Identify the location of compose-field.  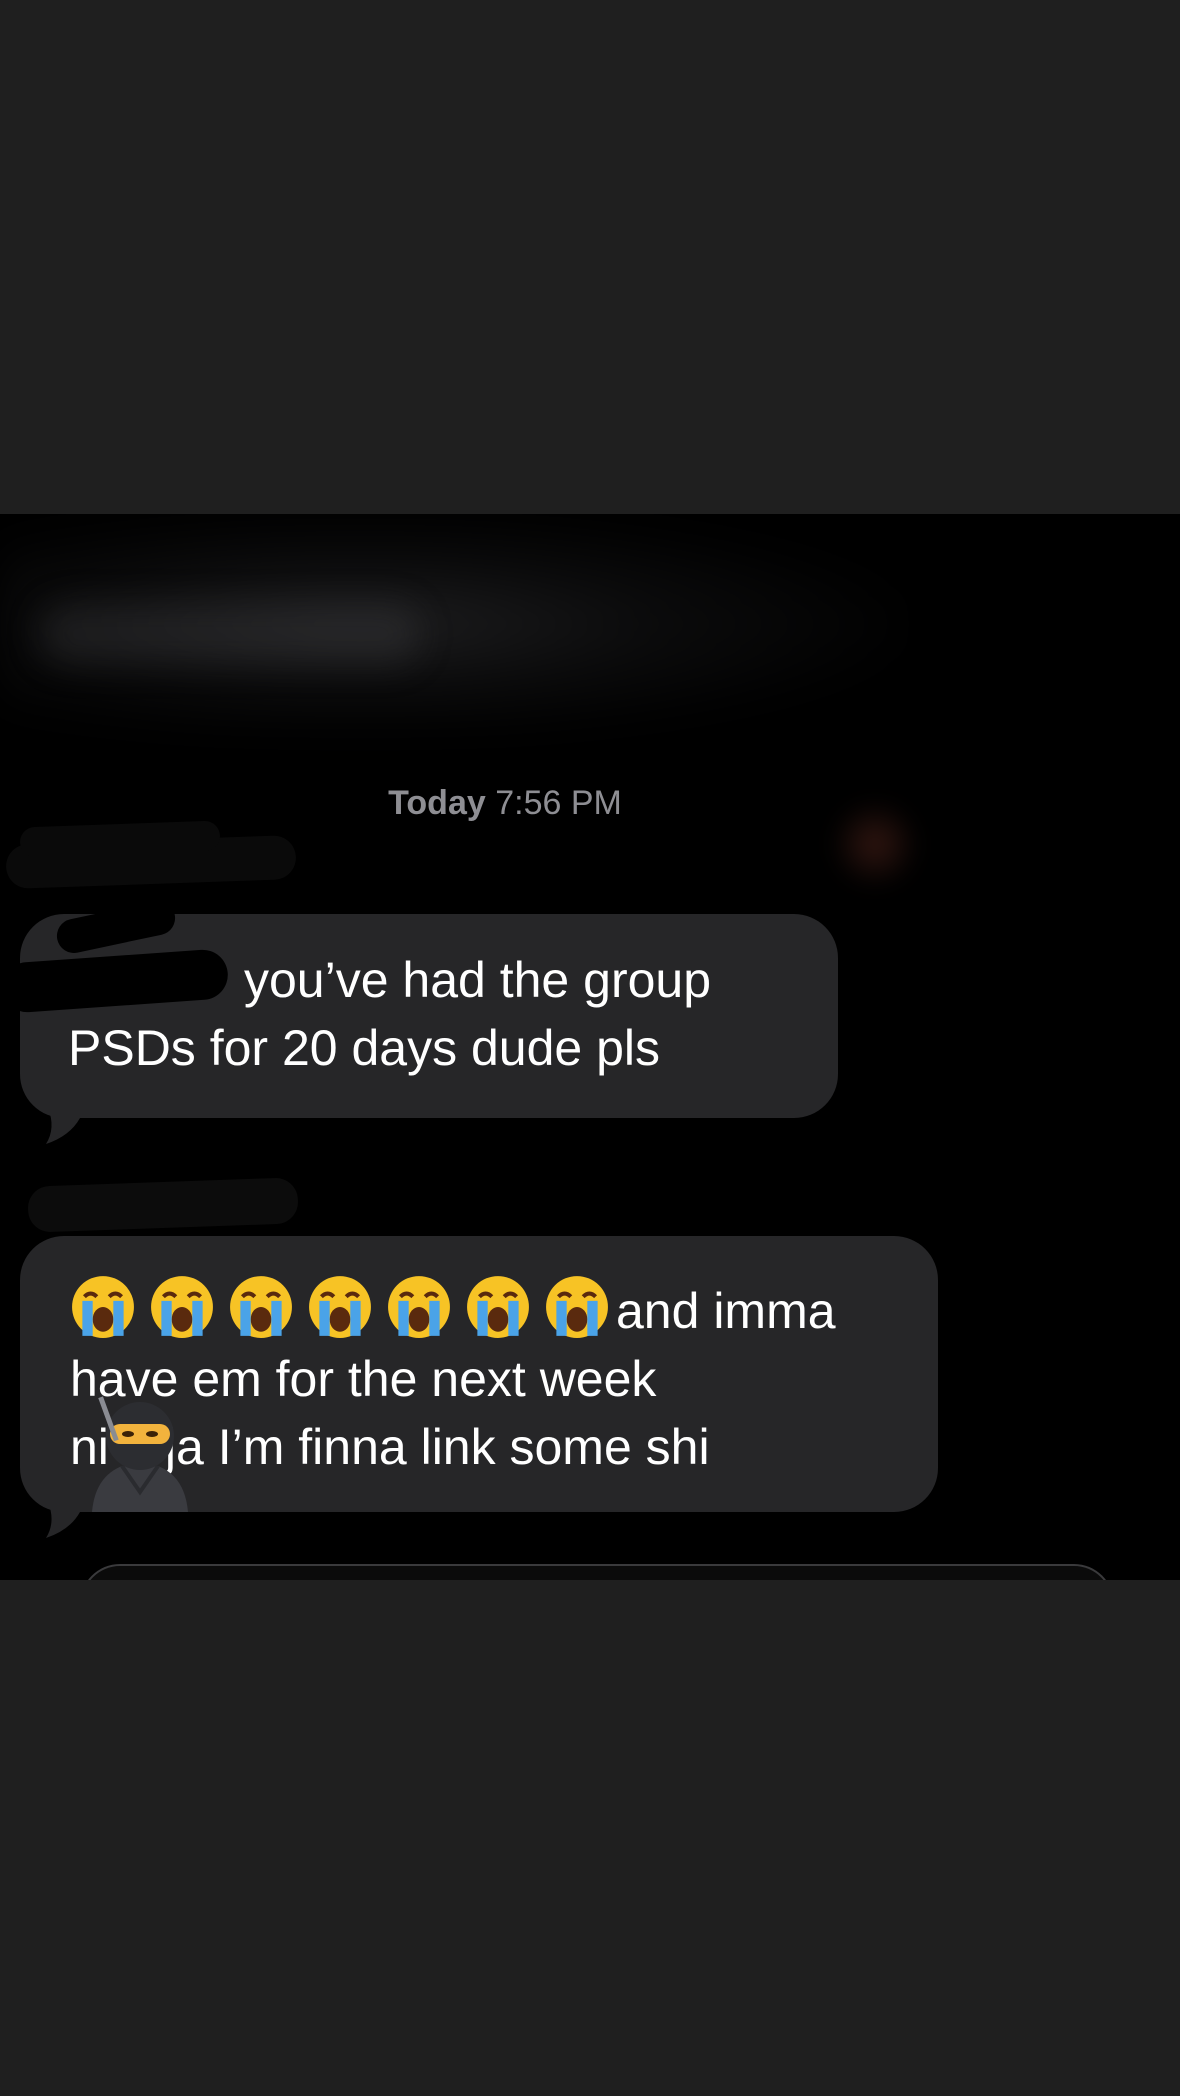
(597, 1572).